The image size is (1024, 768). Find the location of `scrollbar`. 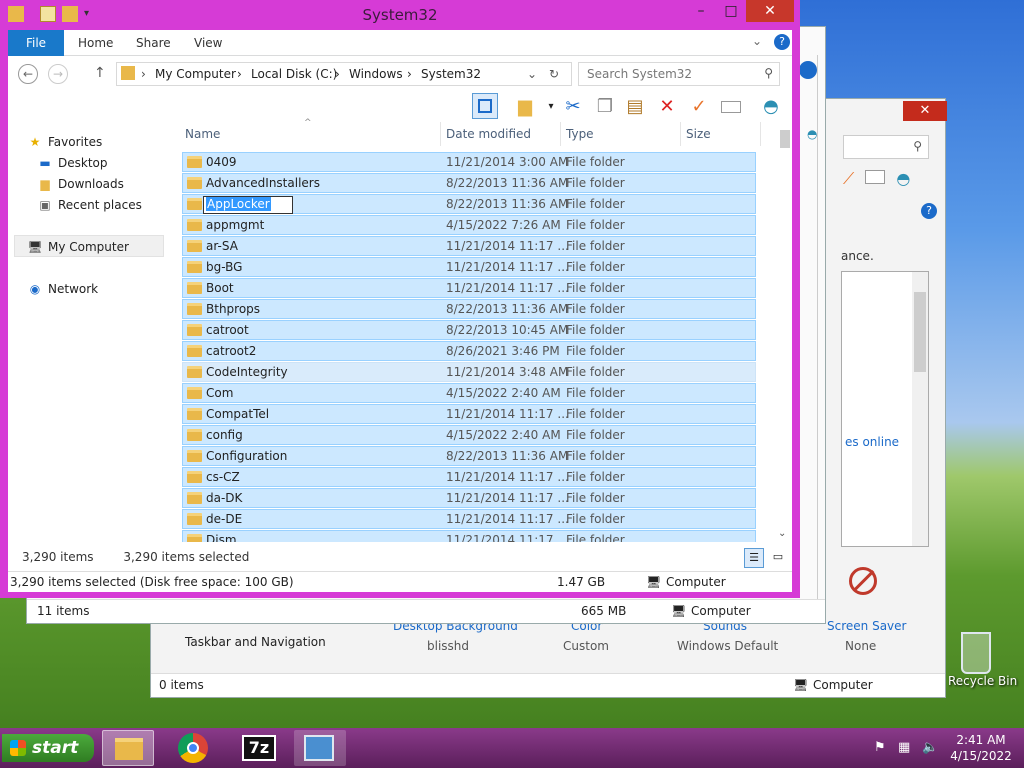

scrollbar is located at coordinates (822, 330).